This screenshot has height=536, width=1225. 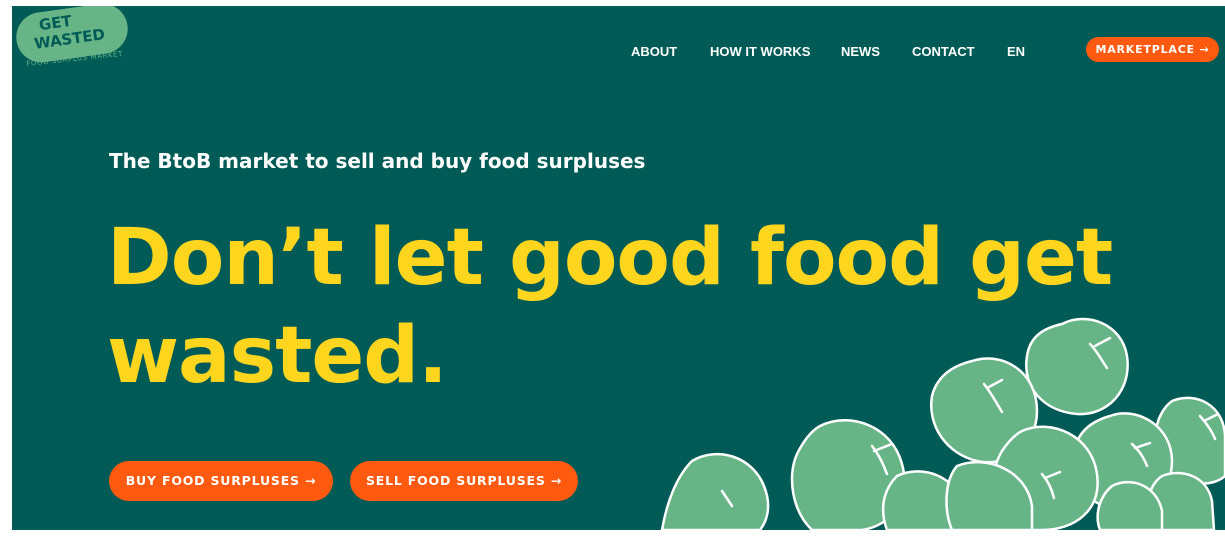 I want to click on marketplace-button: MARKETPLACE →, so click(x=1152, y=49).